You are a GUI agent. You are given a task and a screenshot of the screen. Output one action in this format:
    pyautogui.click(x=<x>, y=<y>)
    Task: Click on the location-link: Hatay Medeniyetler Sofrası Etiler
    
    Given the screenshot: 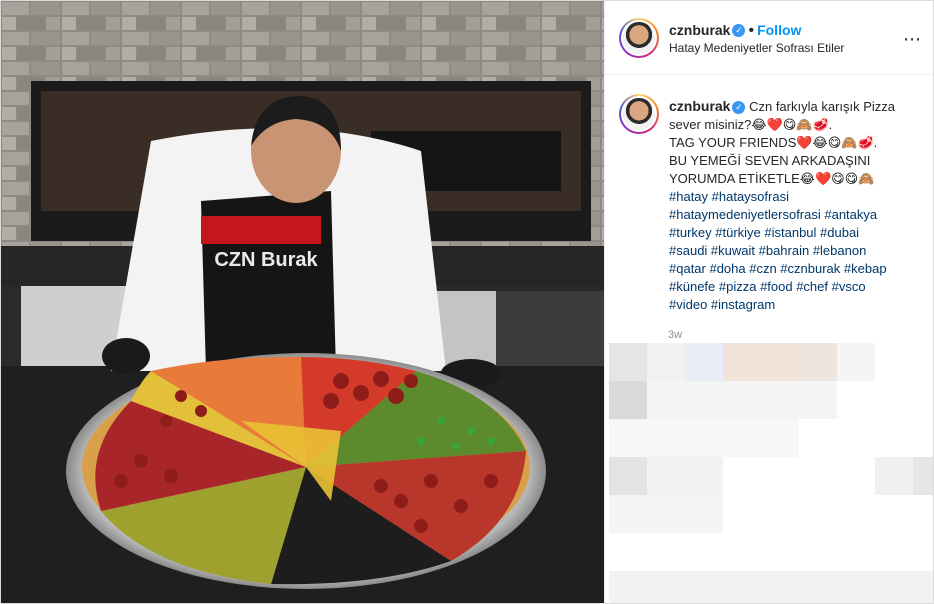 What is the action you would take?
    pyautogui.click(x=756, y=48)
    